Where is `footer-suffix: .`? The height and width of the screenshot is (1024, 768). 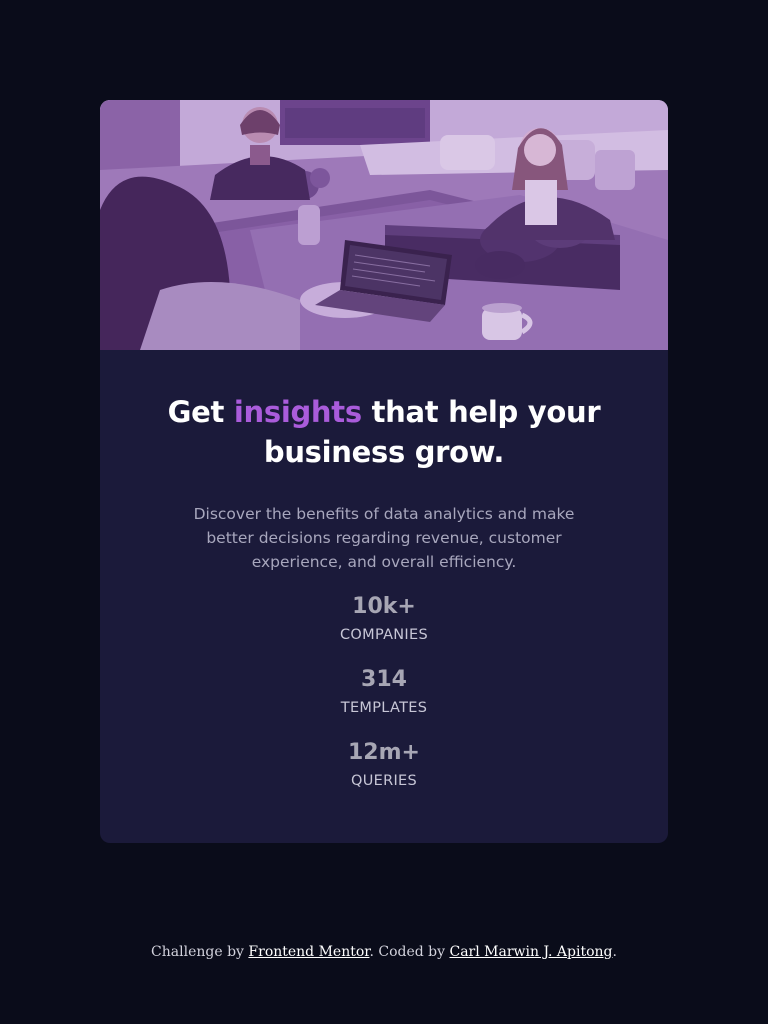
footer-suffix: . is located at coordinates (614, 952).